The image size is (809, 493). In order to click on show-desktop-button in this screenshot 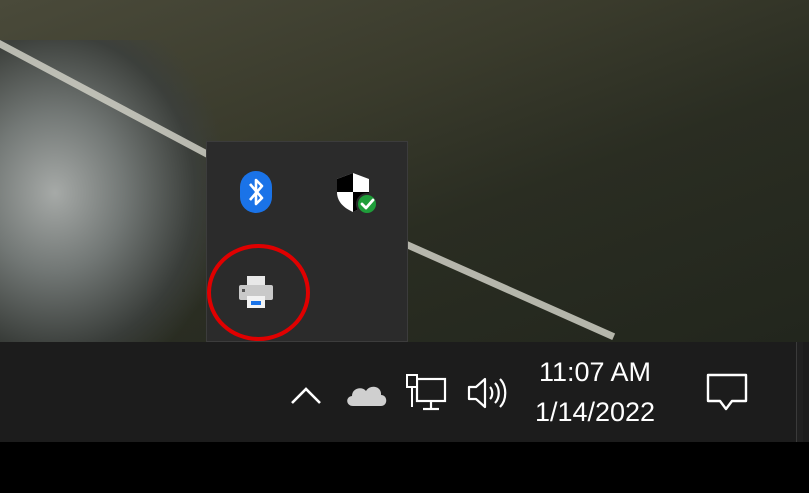, I will do `click(799, 392)`.